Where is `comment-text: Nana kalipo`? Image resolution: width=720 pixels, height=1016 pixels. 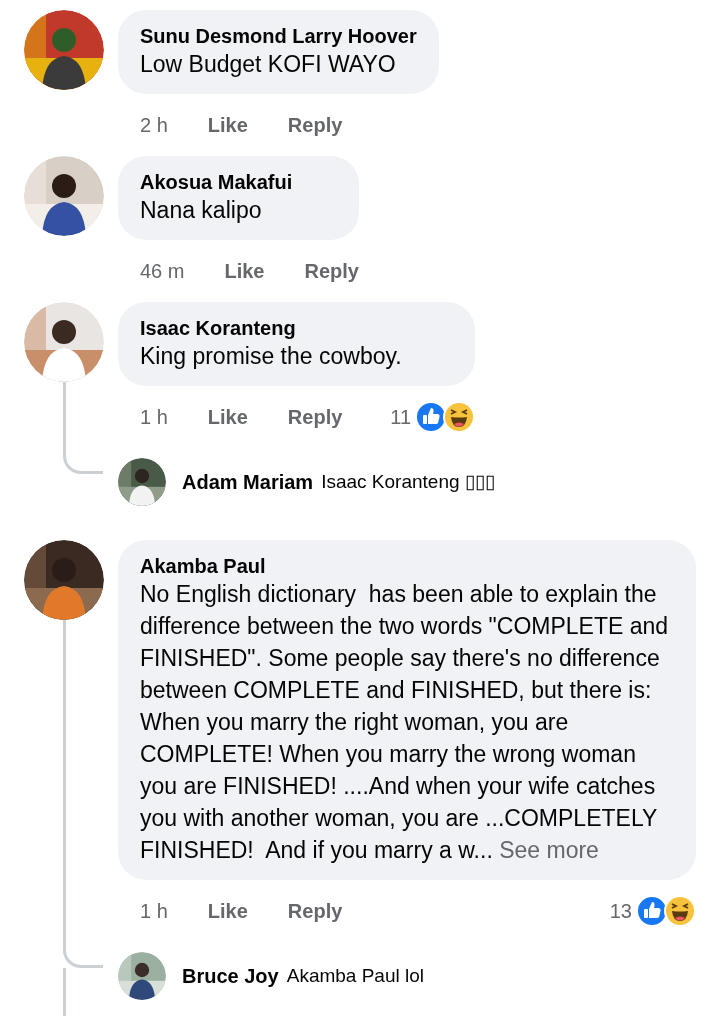 comment-text: Nana kalipo is located at coordinates (201, 210).